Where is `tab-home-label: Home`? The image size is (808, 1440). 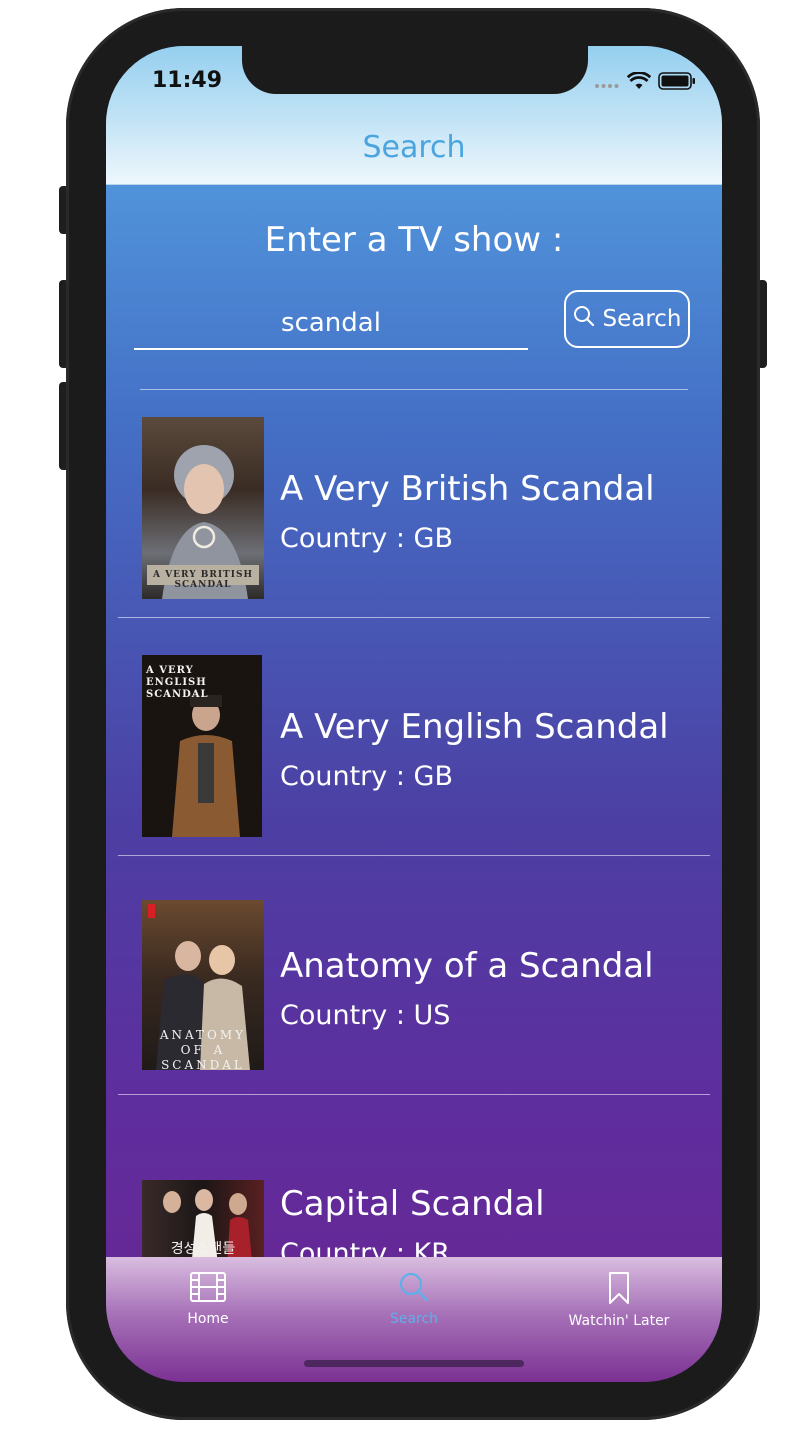
tab-home-label: Home is located at coordinates (208, 1319).